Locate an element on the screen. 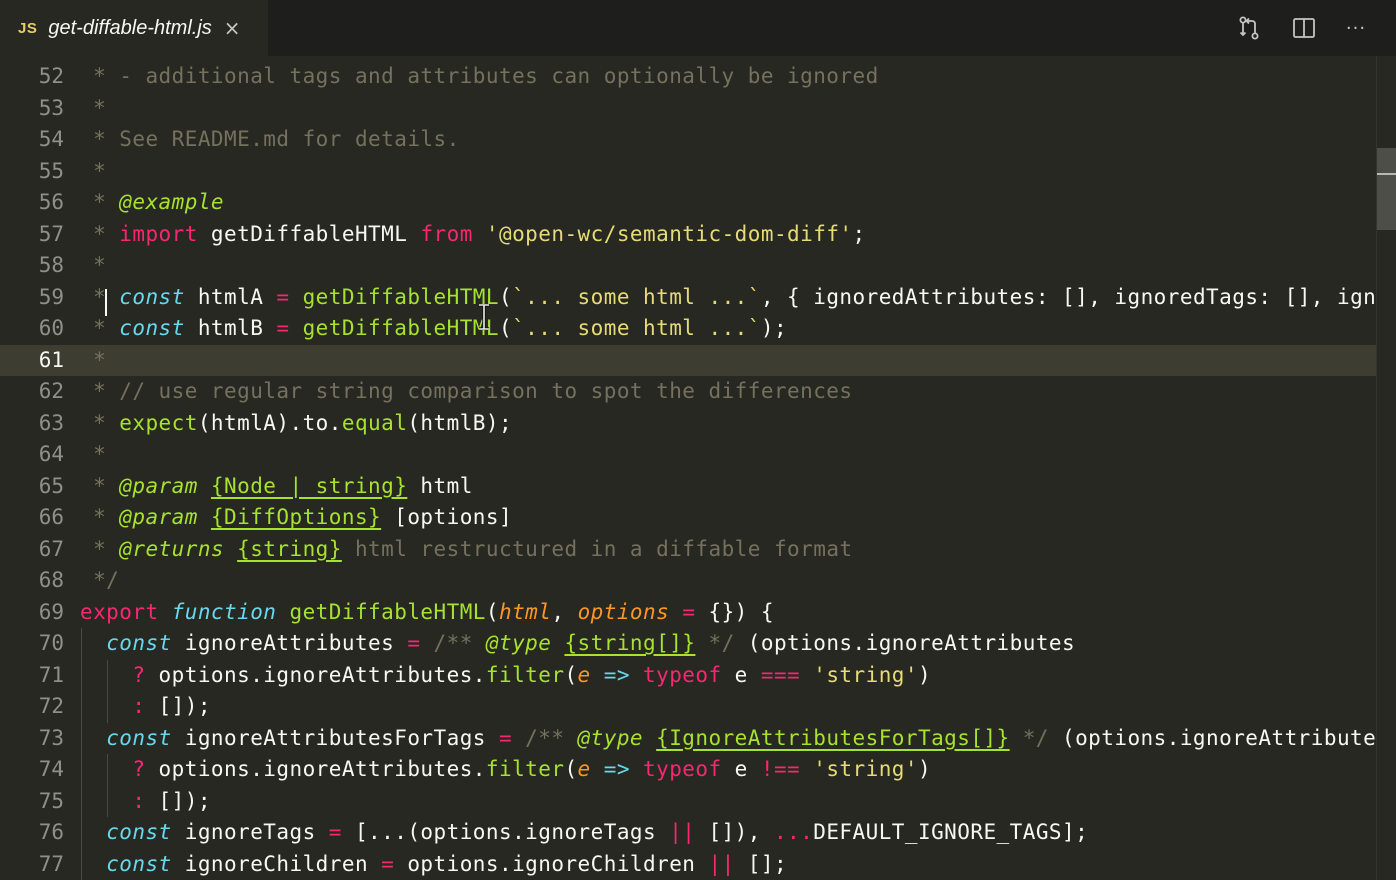 Image resolution: width=1396 pixels, height=880 pixels. line-number: 61 is located at coordinates (51, 359).